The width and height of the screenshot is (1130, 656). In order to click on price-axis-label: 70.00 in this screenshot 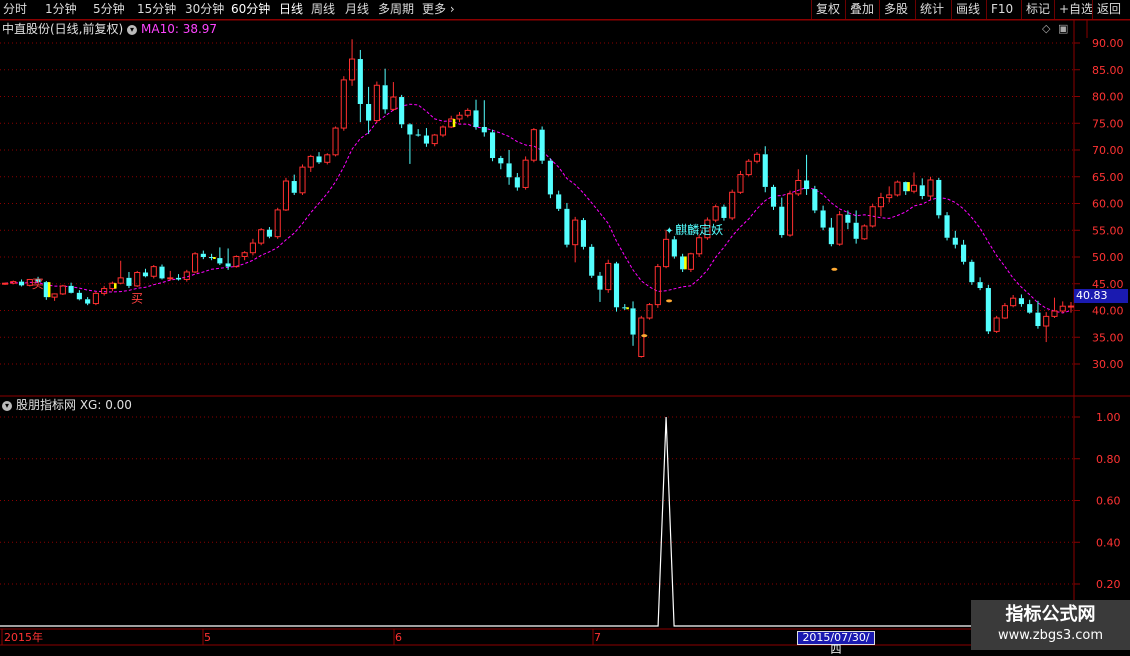, I will do `click(1108, 150)`.